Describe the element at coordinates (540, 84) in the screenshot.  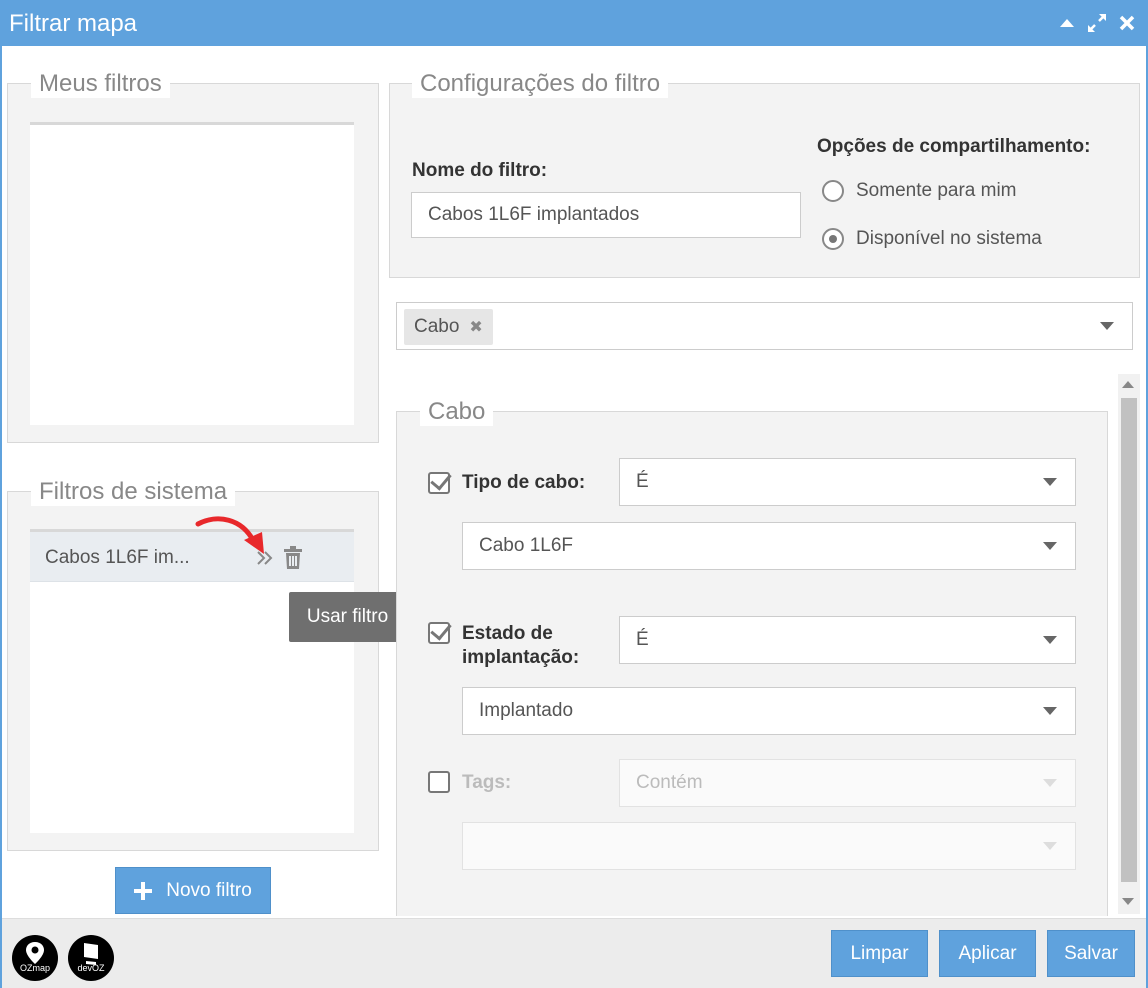
I see `filter-config-legend: Configurações do filtro` at that location.